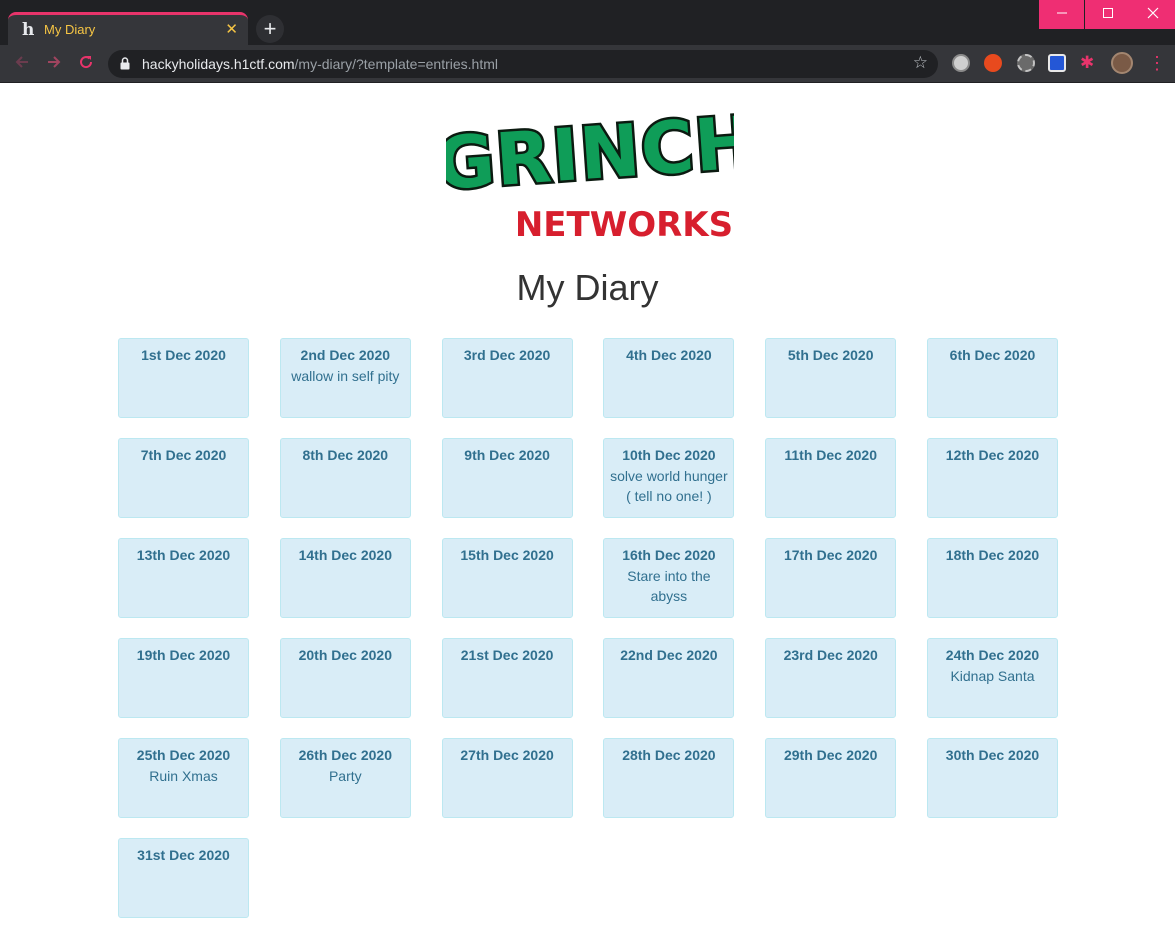 Image resolution: width=1175 pixels, height=939 pixels. I want to click on diary-entry-card: 16th Dec 2020 Stare into the abyss, so click(669, 578).